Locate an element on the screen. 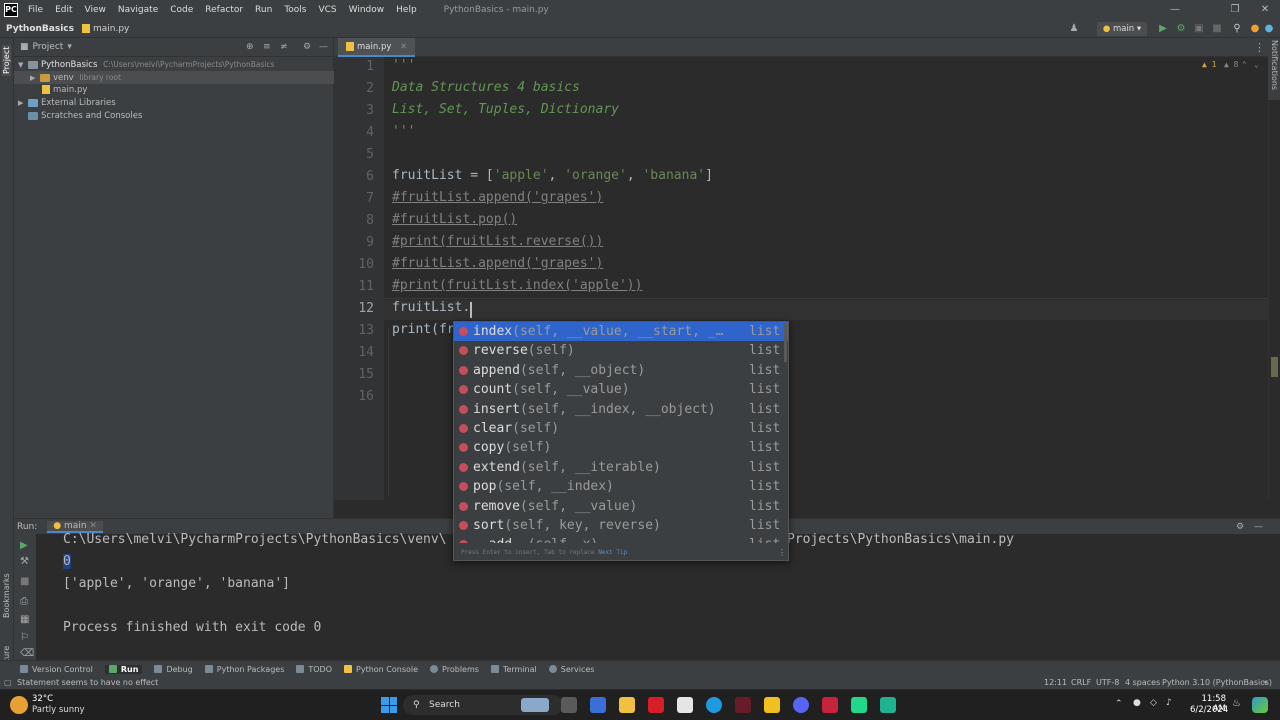 This screenshot has height=720, width=1280. settings-icon: ● is located at coordinates (1269, 29).